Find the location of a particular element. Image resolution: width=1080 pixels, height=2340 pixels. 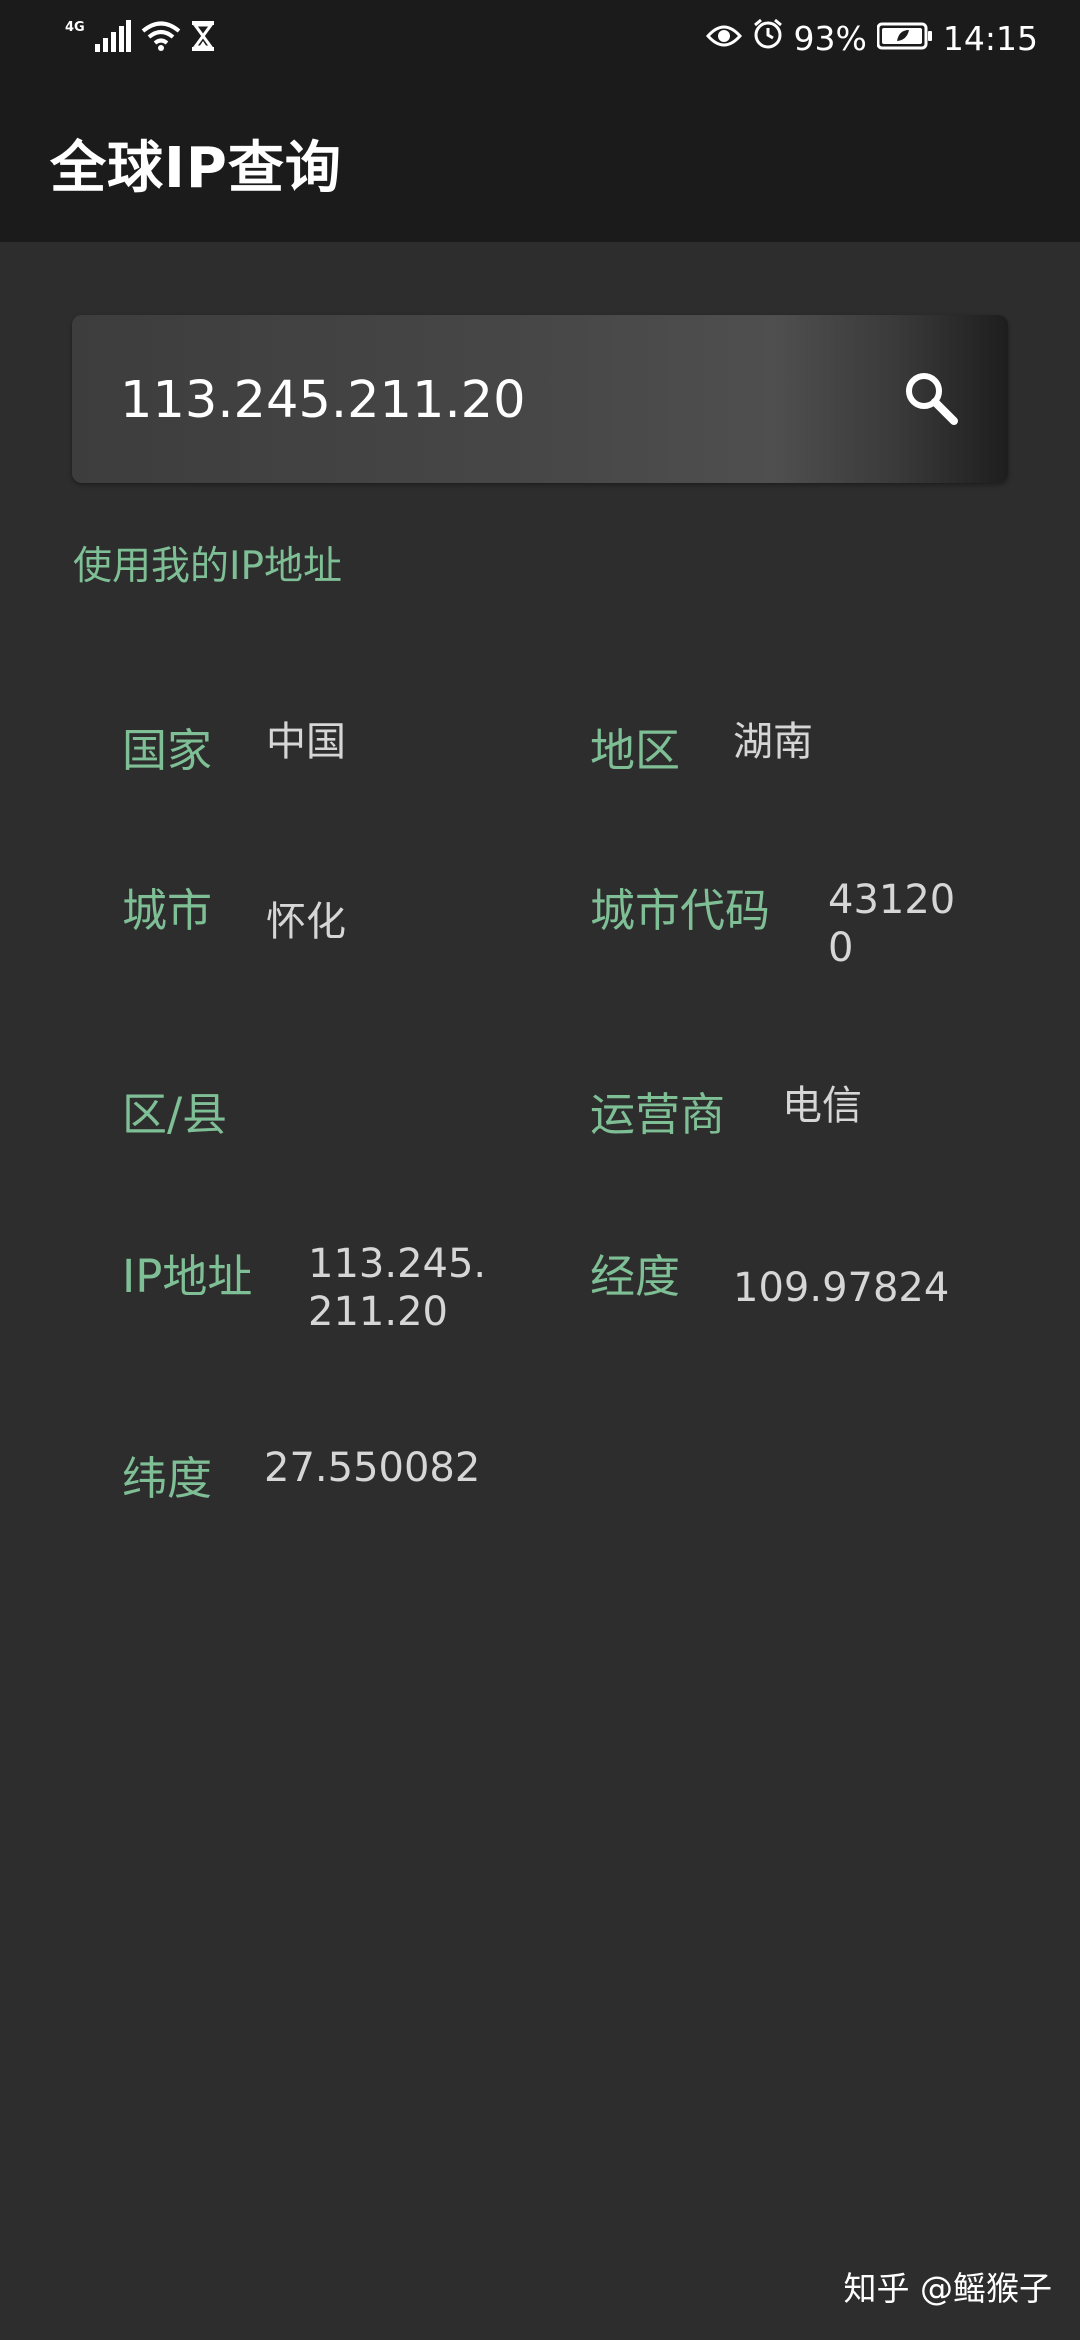

alarm-icon is located at coordinates (768, 38).